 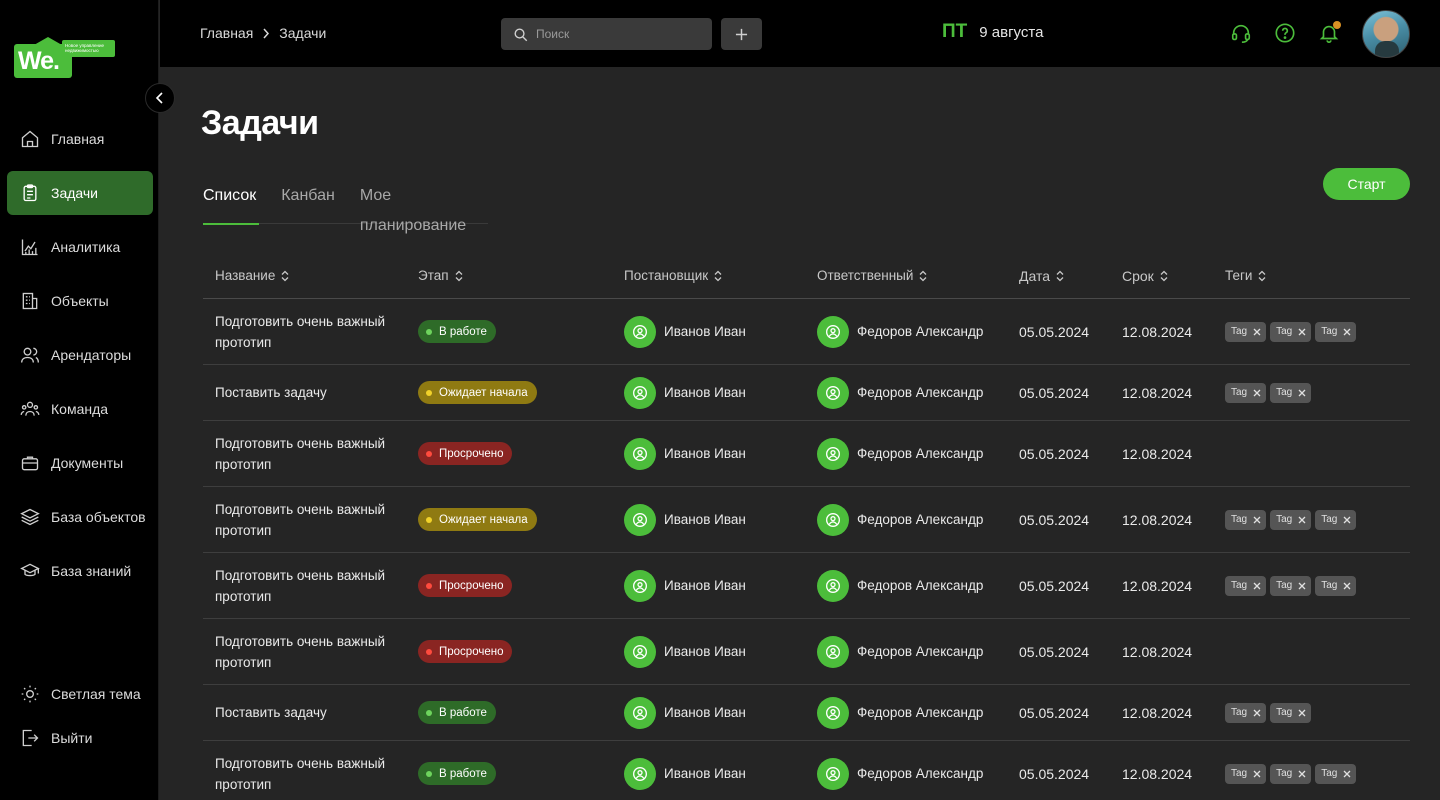 I want to click on breadcrumb-home: Главная, so click(x=226, y=33).